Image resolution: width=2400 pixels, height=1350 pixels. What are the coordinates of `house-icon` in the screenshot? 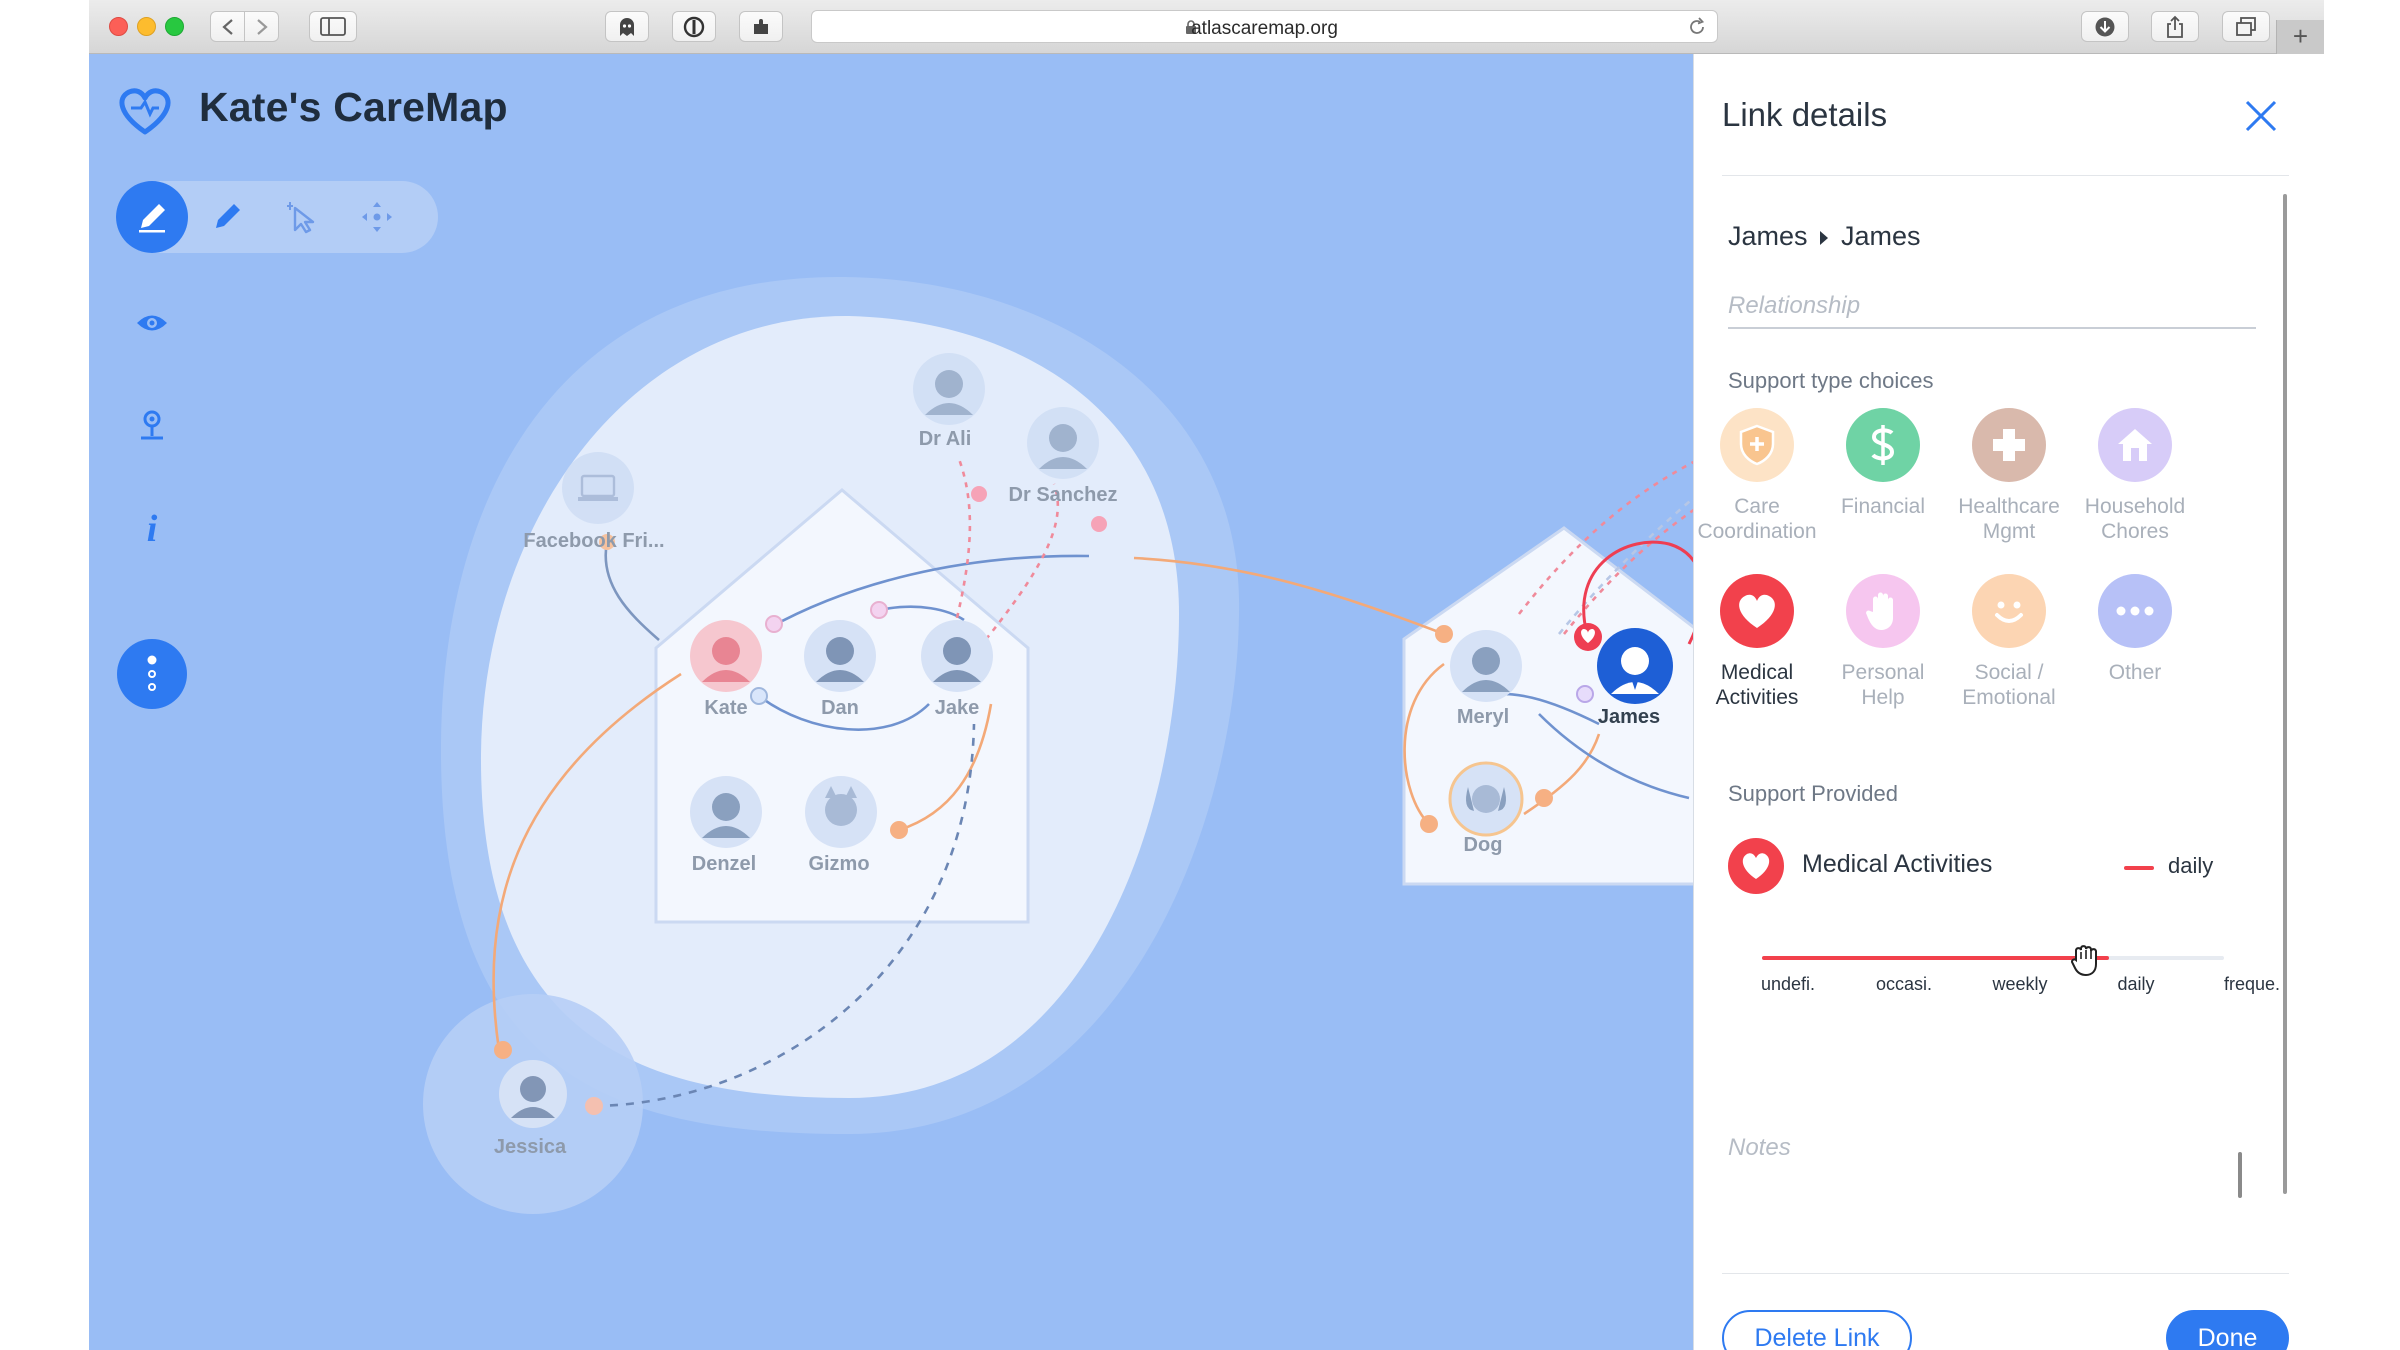 It's located at (2135, 445).